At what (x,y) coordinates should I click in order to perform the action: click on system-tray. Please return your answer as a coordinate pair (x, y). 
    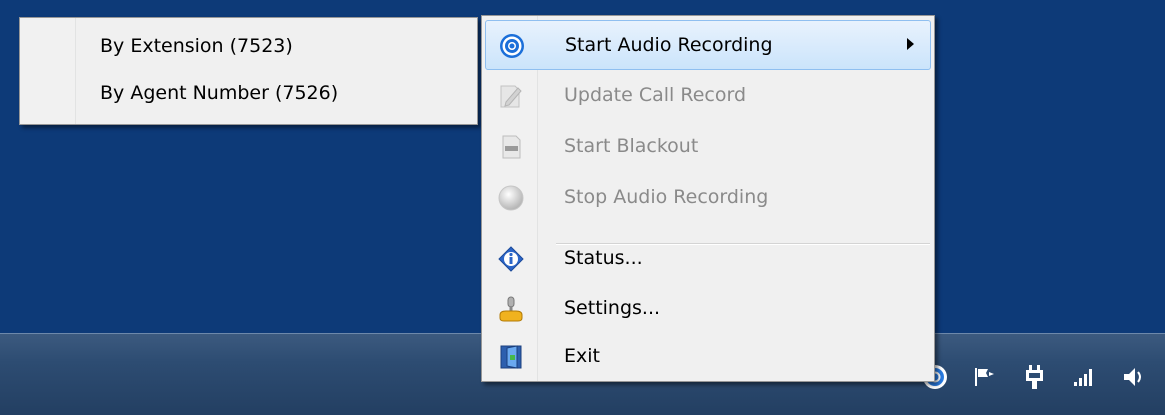
    Looking at the image, I should click on (1042, 377).